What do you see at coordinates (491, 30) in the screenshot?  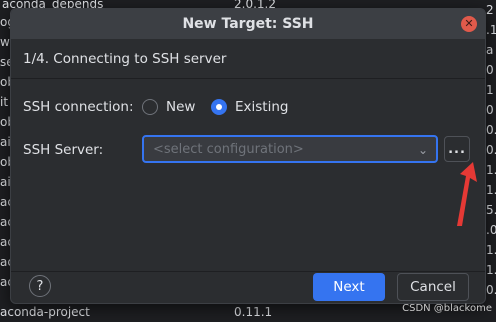 I see `background-right-text: .1` at bounding box center [491, 30].